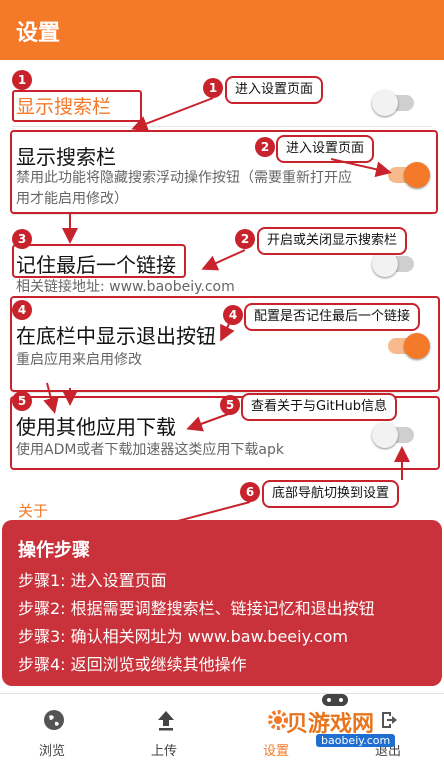 The width and height of the screenshot is (444, 774). What do you see at coordinates (393, 103) in the screenshot?
I see `search-bar-toggle-top` at bounding box center [393, 103].